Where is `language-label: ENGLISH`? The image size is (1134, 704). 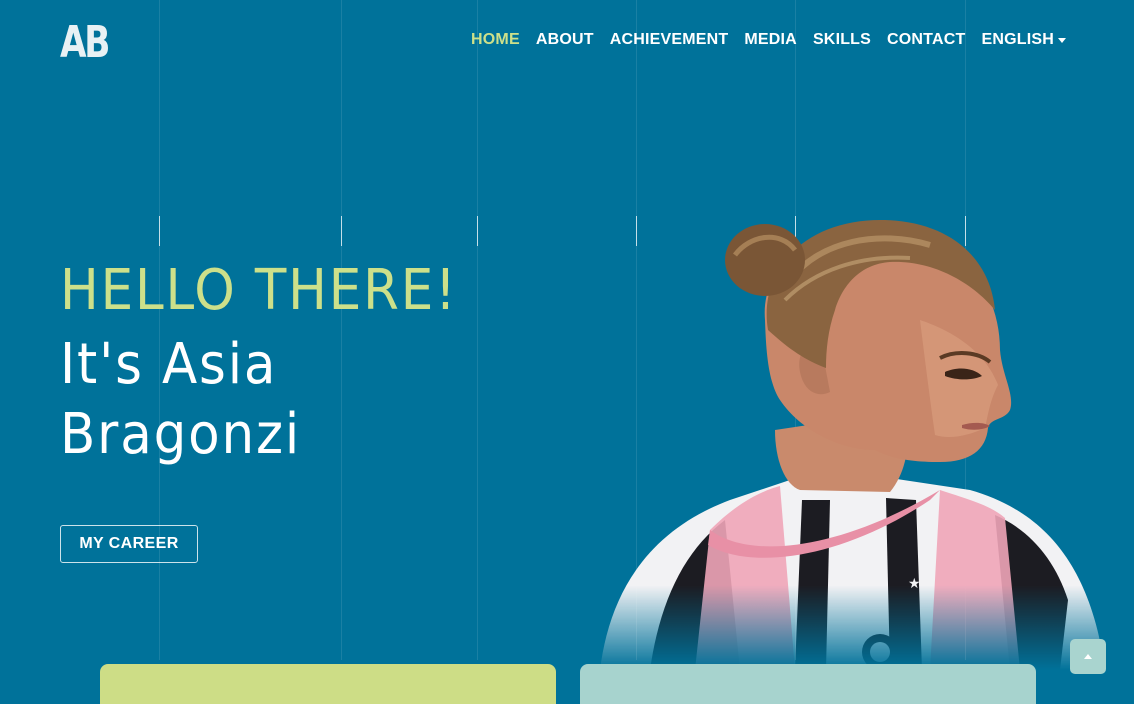 language-label: ENGLISH is located at coordinates (1017, 39).